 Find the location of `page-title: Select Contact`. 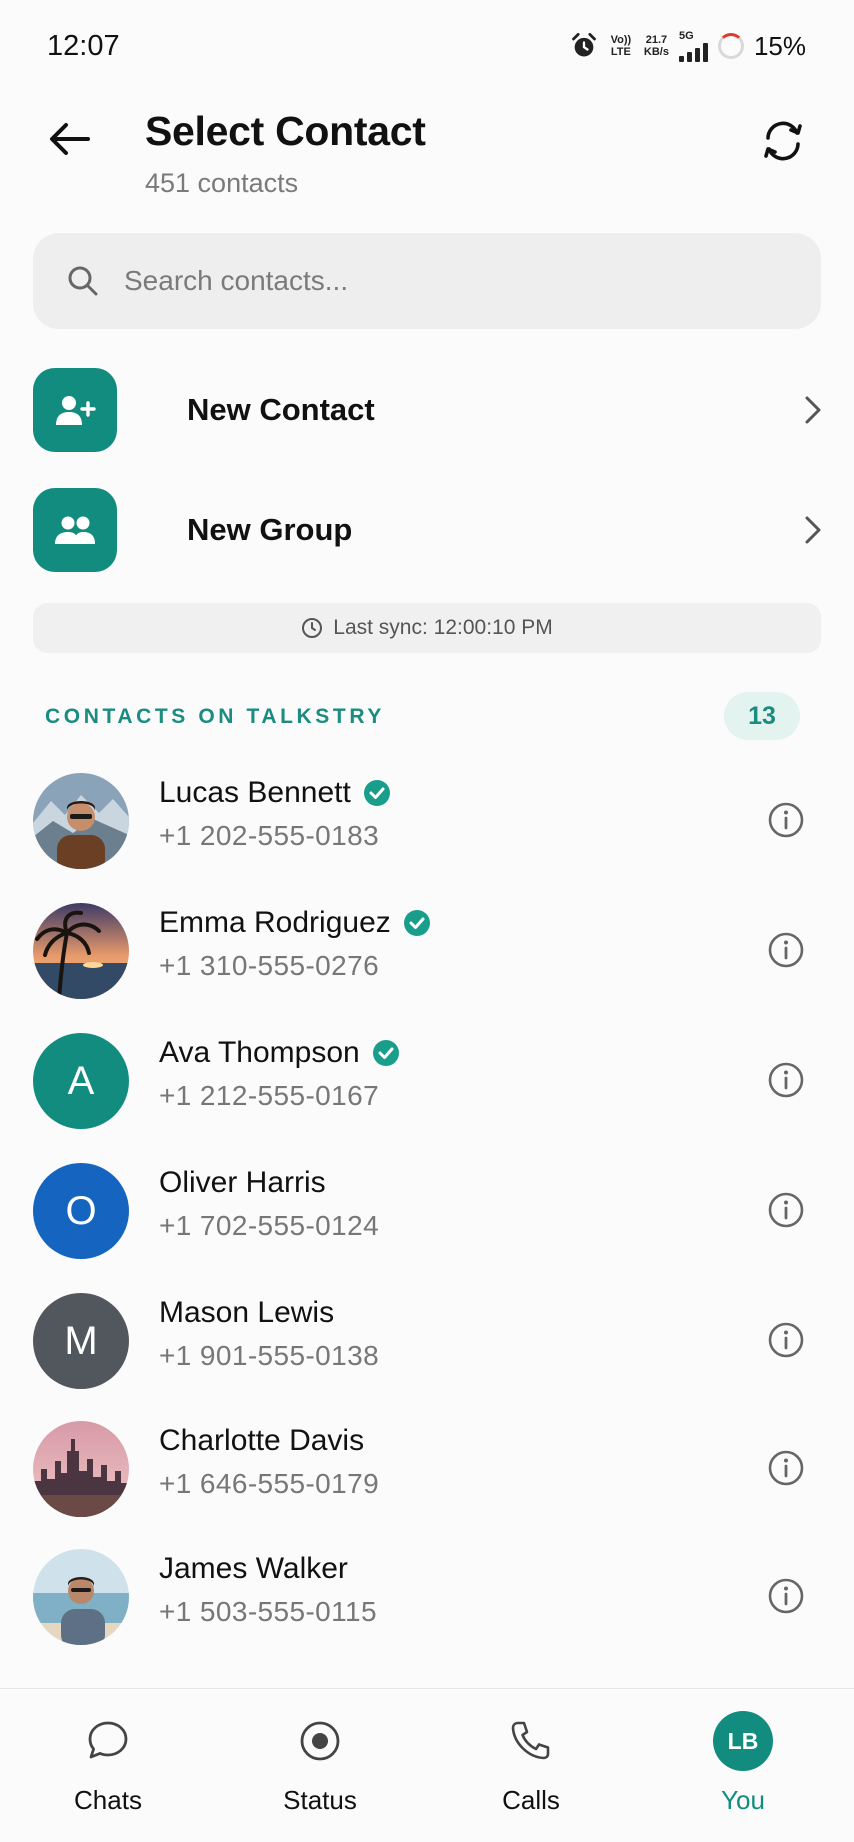

page-title: Select Contact is located at coordinates (285, 131).